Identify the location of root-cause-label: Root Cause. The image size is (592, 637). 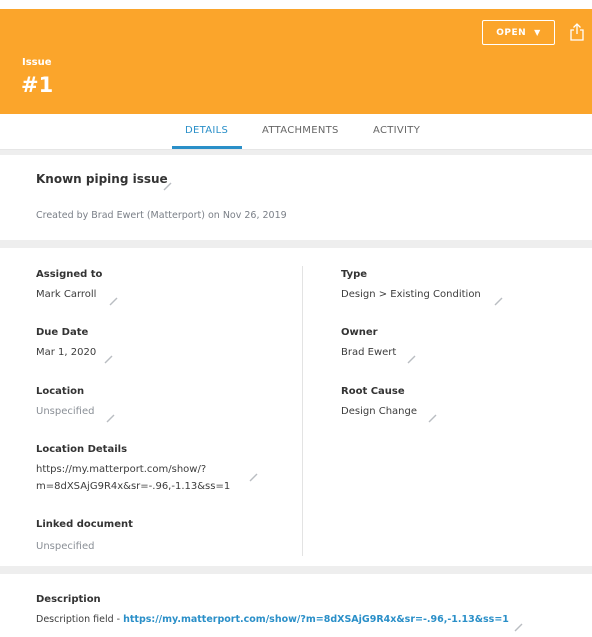
(373, 391).